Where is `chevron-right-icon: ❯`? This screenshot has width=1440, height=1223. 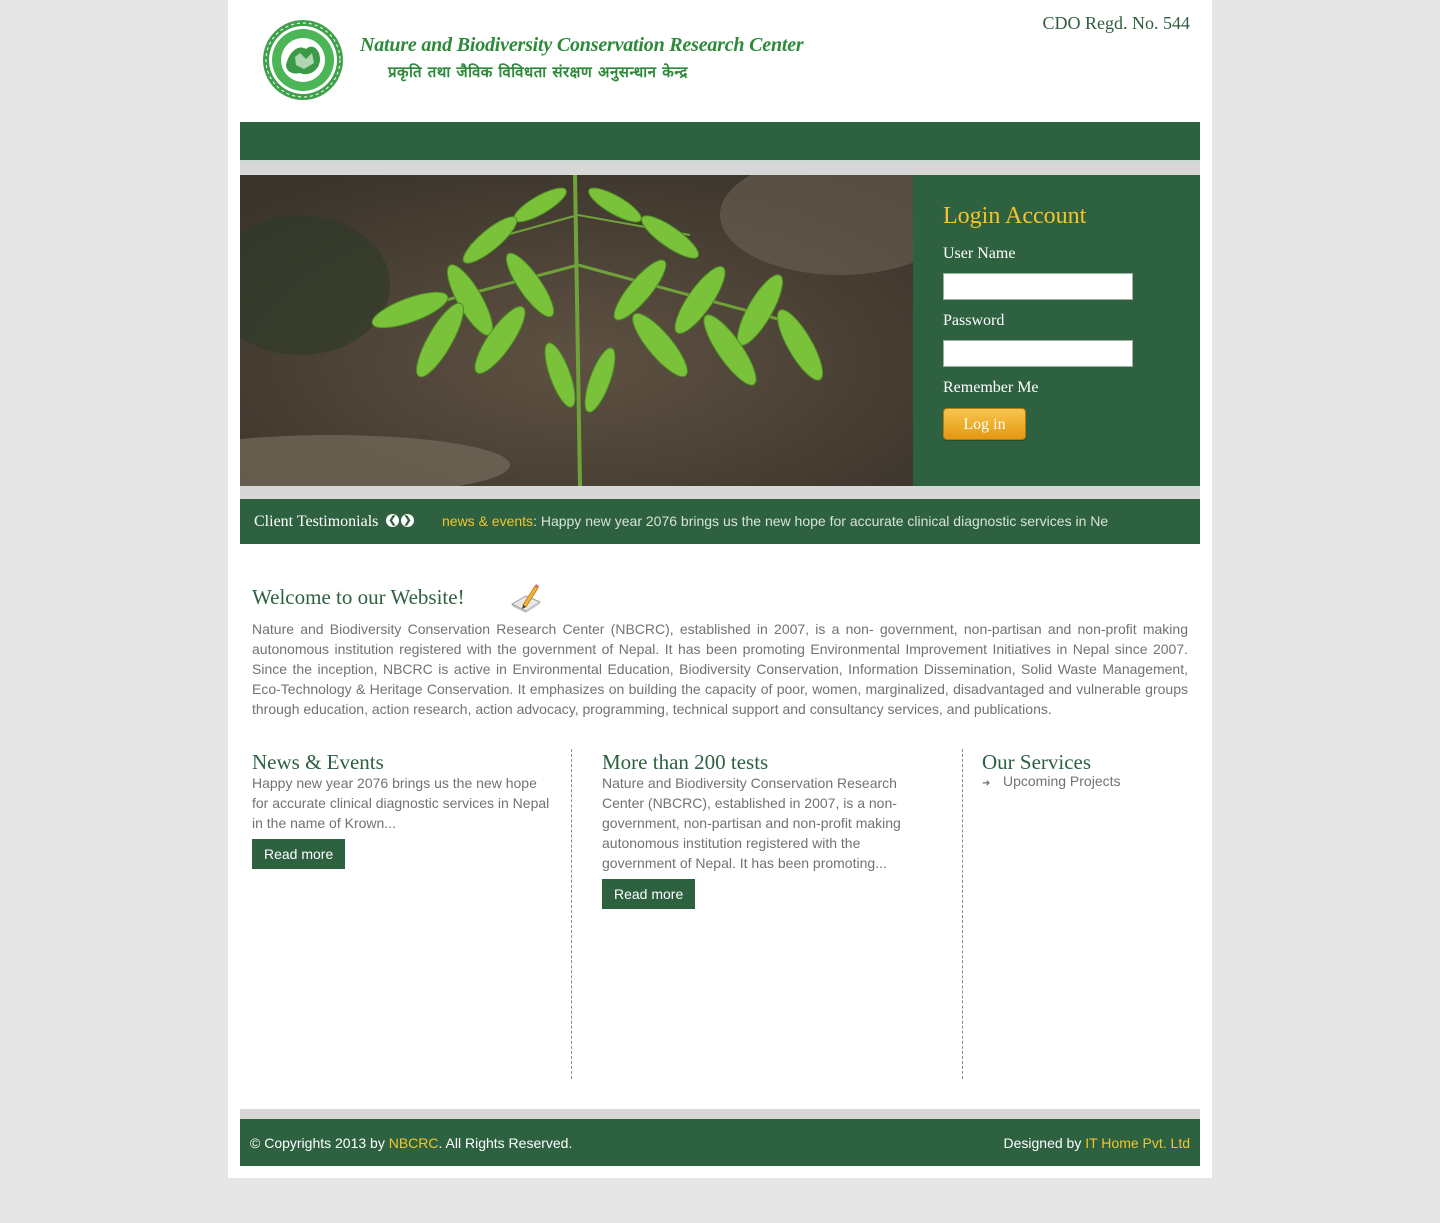 chevron-right-icon: ❯ is located at coordinates (407, 520).